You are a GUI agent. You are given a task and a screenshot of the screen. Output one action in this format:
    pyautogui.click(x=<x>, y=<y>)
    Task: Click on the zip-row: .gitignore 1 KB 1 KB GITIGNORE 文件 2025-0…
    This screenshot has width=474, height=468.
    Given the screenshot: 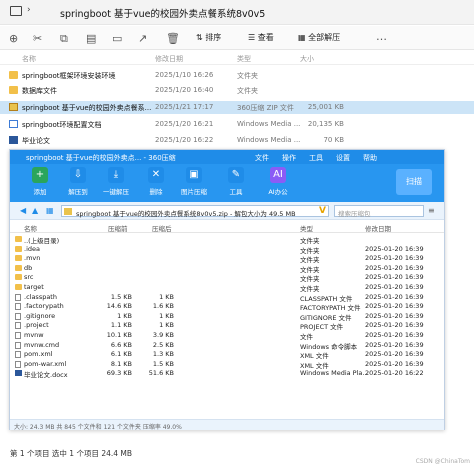 What is the action you would take?
    pyautogui.click(x=227, y=317)
    